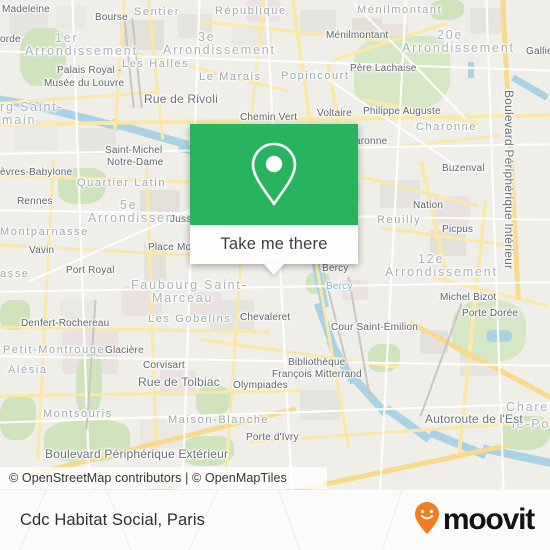  What do you see at coordinates (427, 520) in the screenshot?
I see `moovit-pin-smiley-icon` at bounding box center [427, 520].